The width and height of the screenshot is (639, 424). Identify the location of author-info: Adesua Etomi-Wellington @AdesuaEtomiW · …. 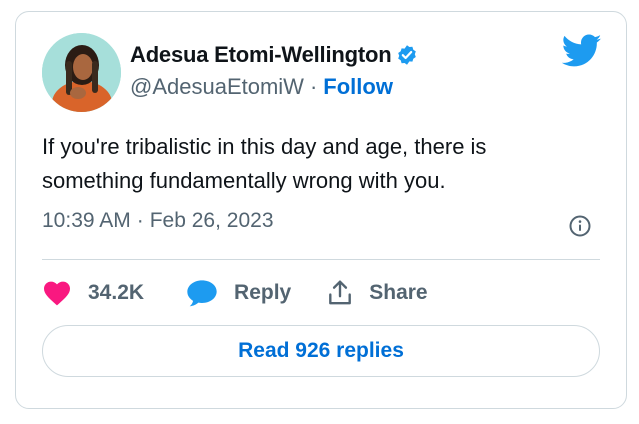
(274, 72).